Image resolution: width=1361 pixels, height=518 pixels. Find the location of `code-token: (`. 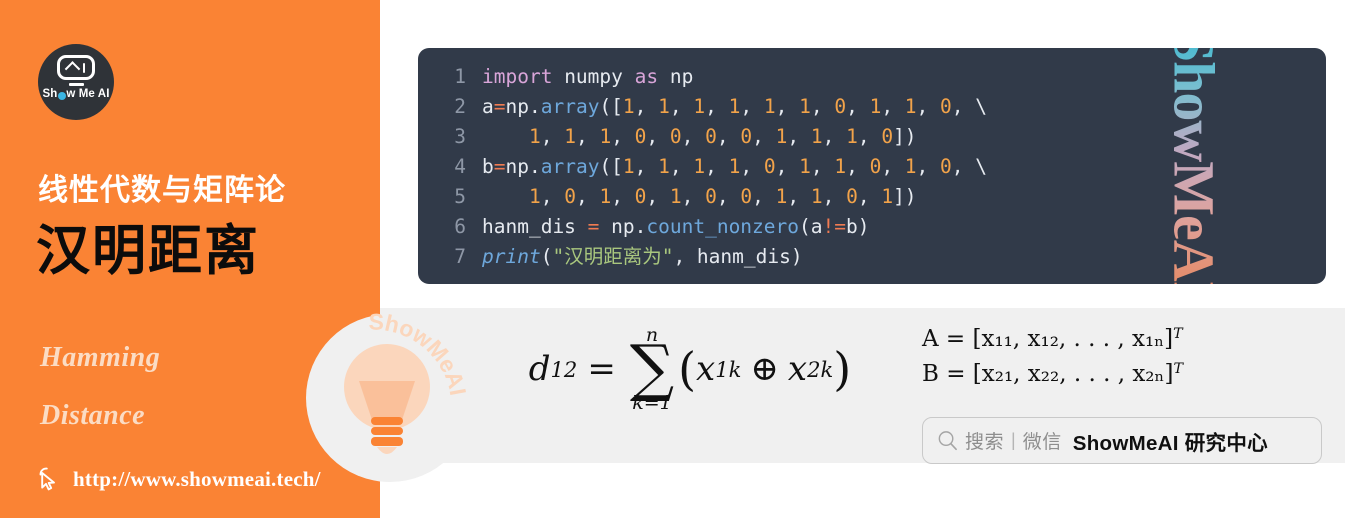

code-token: ( is located at coordinates (546, 256).